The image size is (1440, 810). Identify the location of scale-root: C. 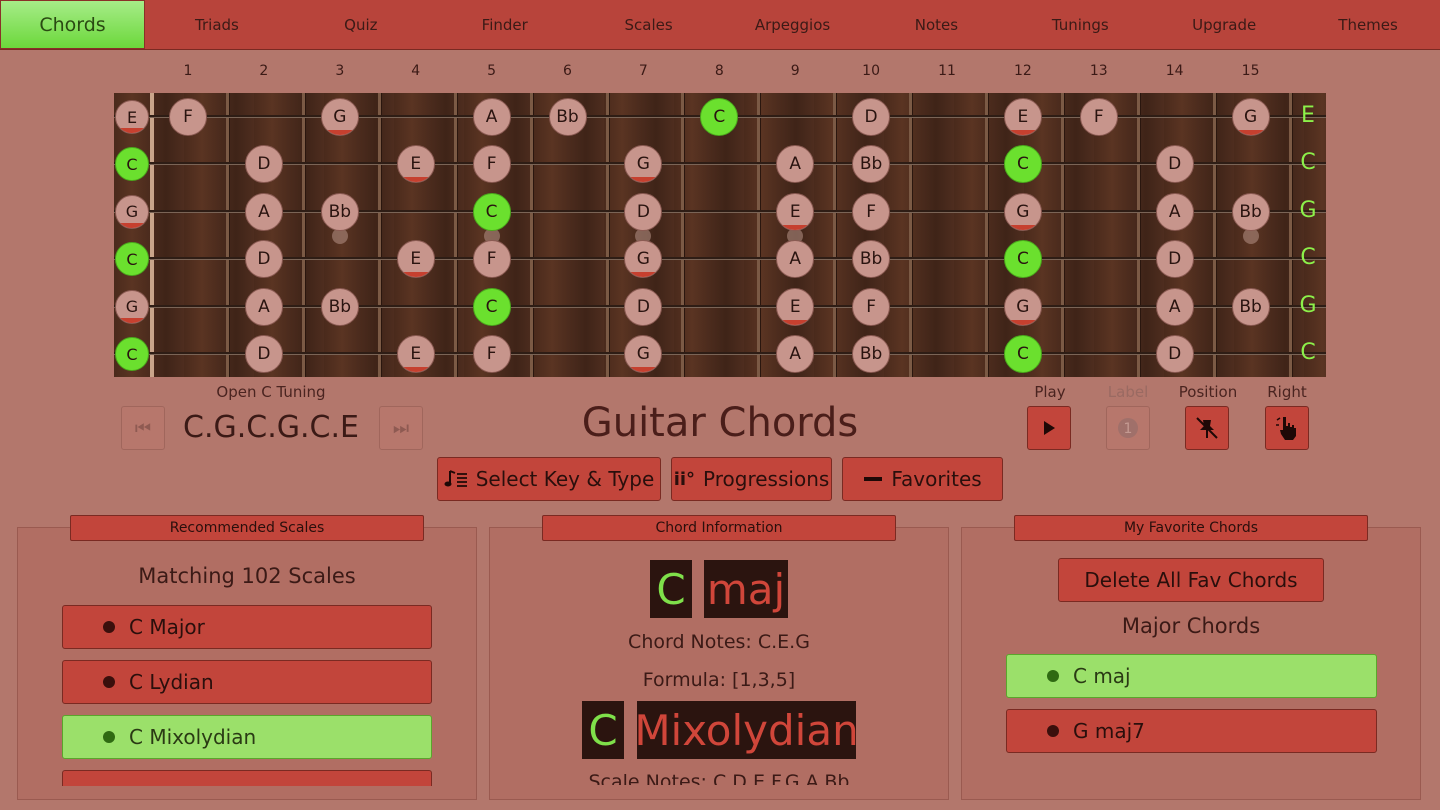
(603, 730).